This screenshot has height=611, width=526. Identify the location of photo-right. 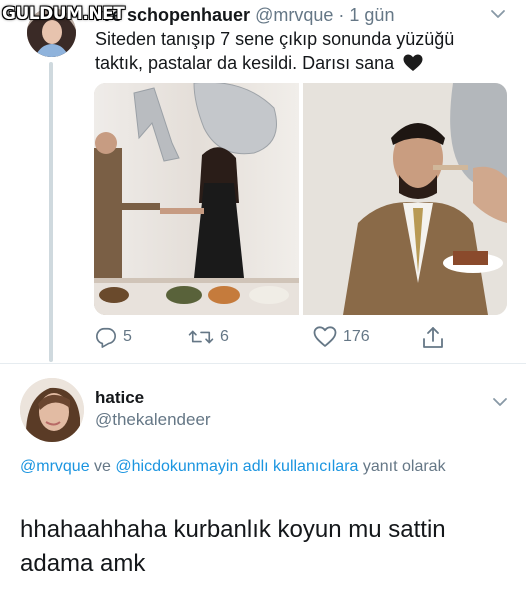
(405, 199).